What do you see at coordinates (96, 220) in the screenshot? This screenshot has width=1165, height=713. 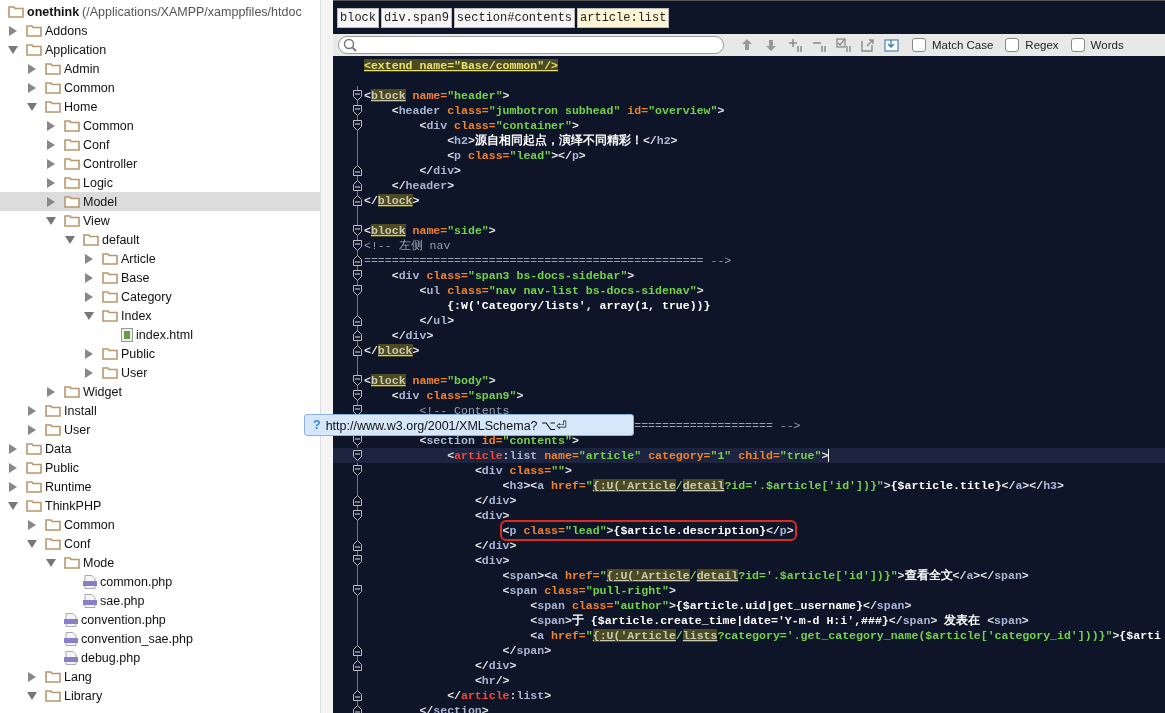 I see `folder-name: View` at bounding box center [96, 220].